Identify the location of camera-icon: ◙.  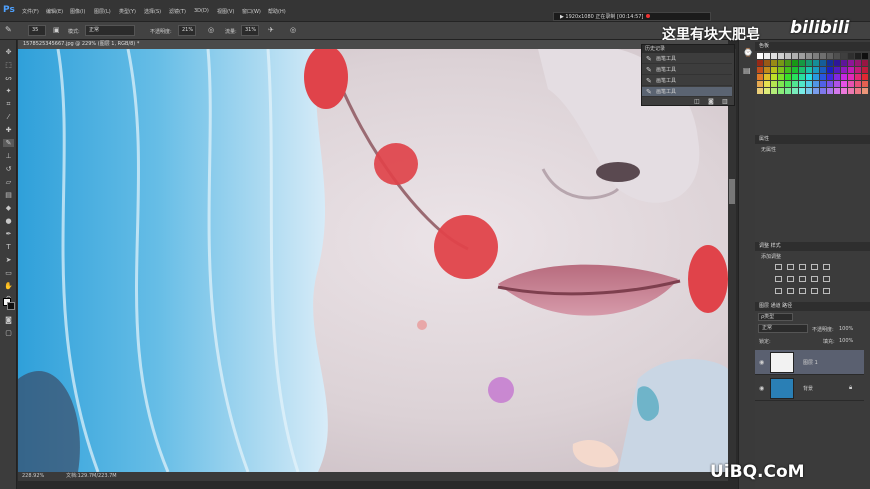
(711, 101).